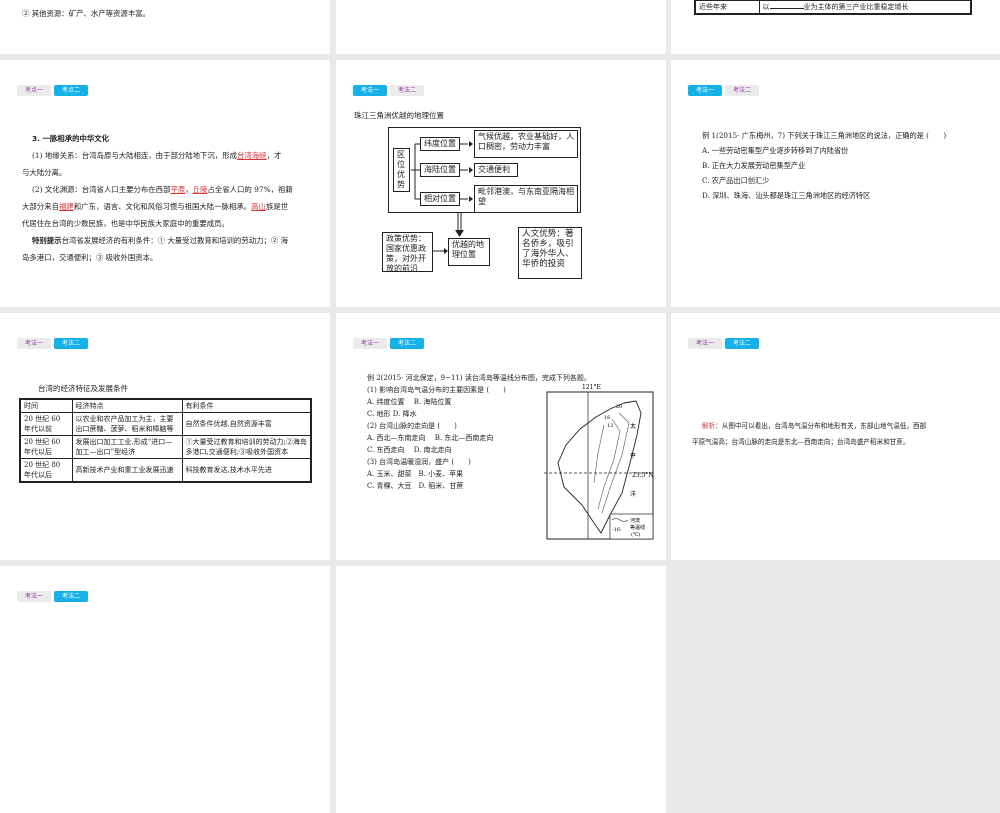  What do you see at coordinates (643, 475) in the screenshot?
I see `latitude-label: 23.5°N` at bounding box center [643, 475].